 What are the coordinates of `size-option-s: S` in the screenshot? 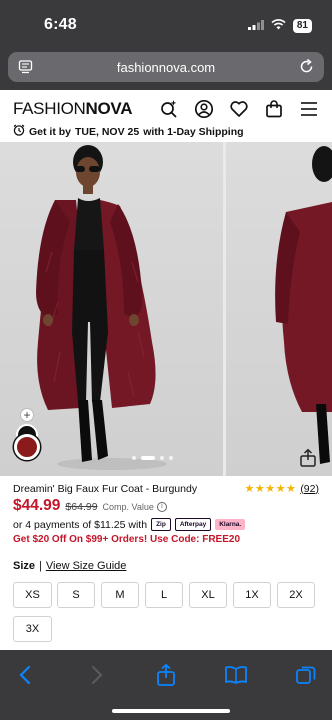 It's located at (76, 595).